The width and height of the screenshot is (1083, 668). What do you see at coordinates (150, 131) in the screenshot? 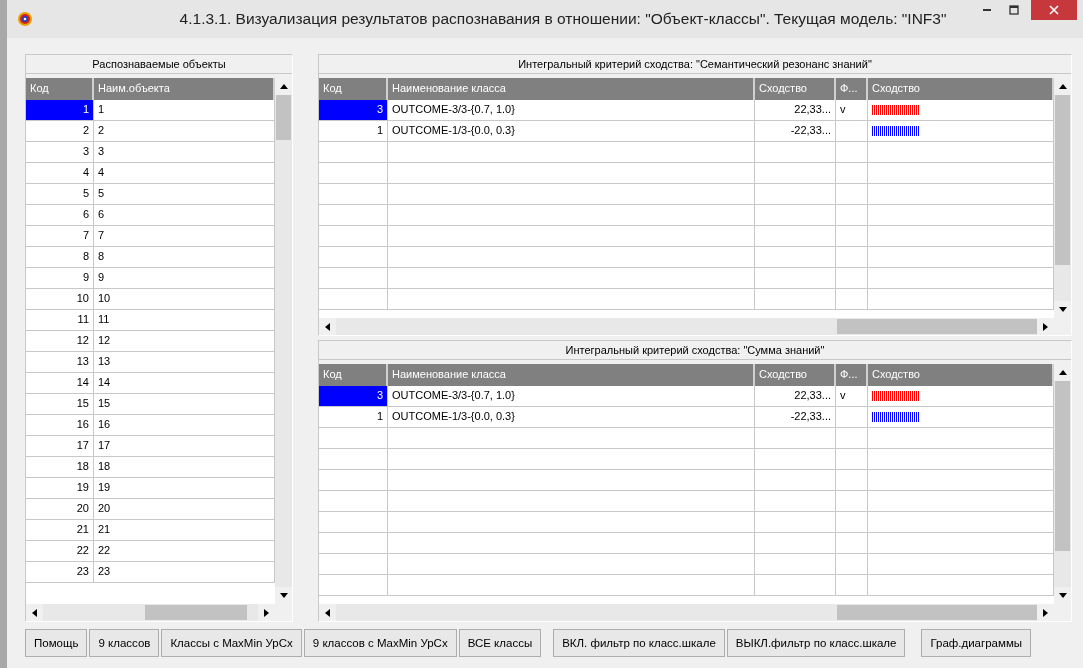
I see `table-row: 2 2` at bounding box center [150, 131].